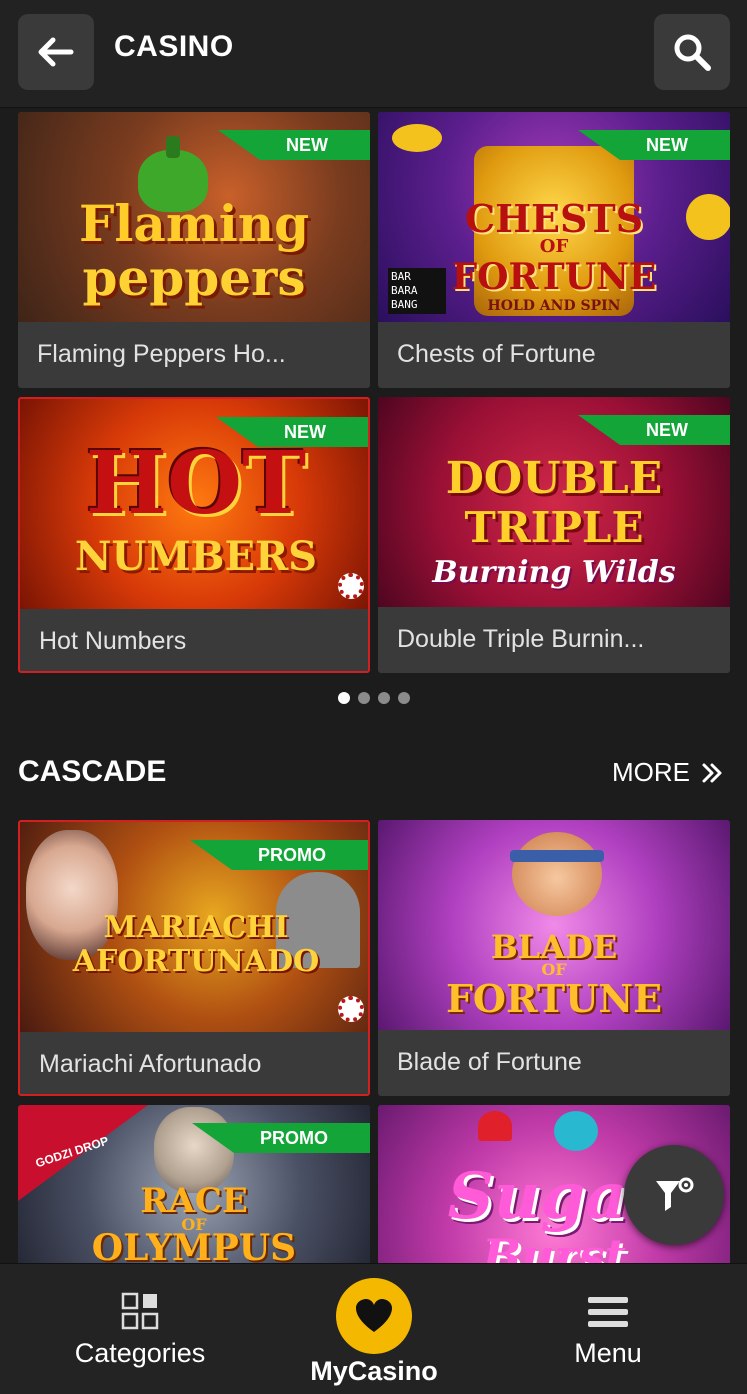 The height and width of the screenshot is (1394, 747). I want to click on hamburger-menu-icon, so click(608, 1312).